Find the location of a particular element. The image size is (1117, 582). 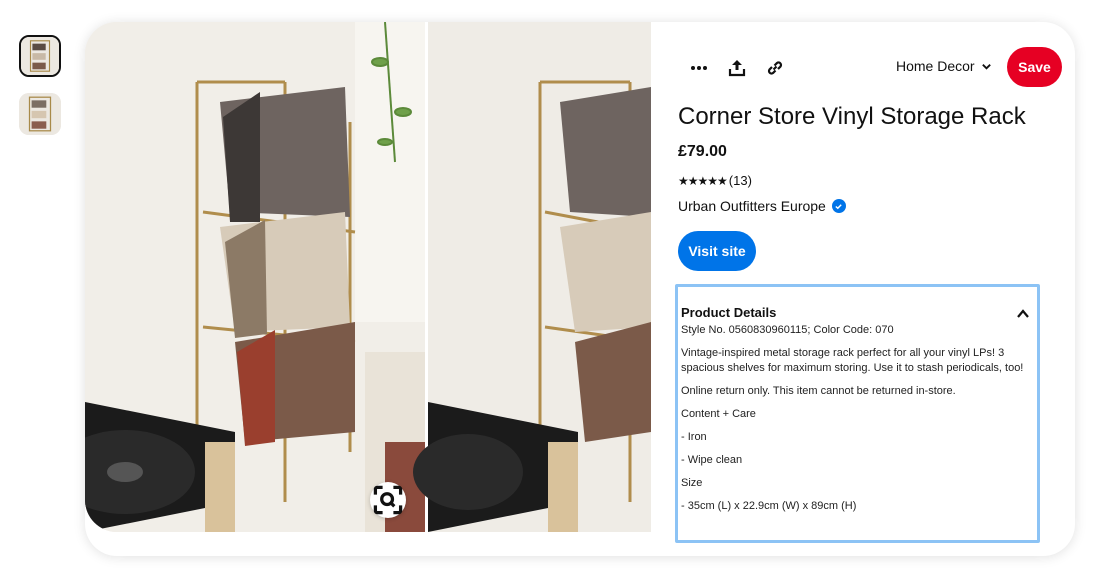

rating-stars: ★★★★★ is located at coordinates (703, 180).